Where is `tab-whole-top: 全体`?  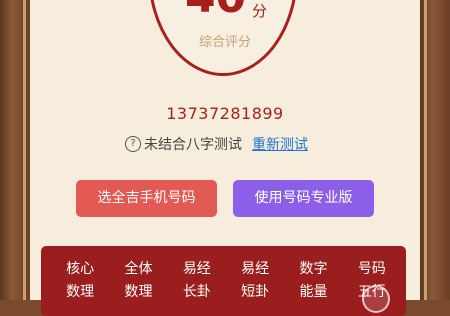 tab-whole-top: 全体 is located at coordinates (138, 269).